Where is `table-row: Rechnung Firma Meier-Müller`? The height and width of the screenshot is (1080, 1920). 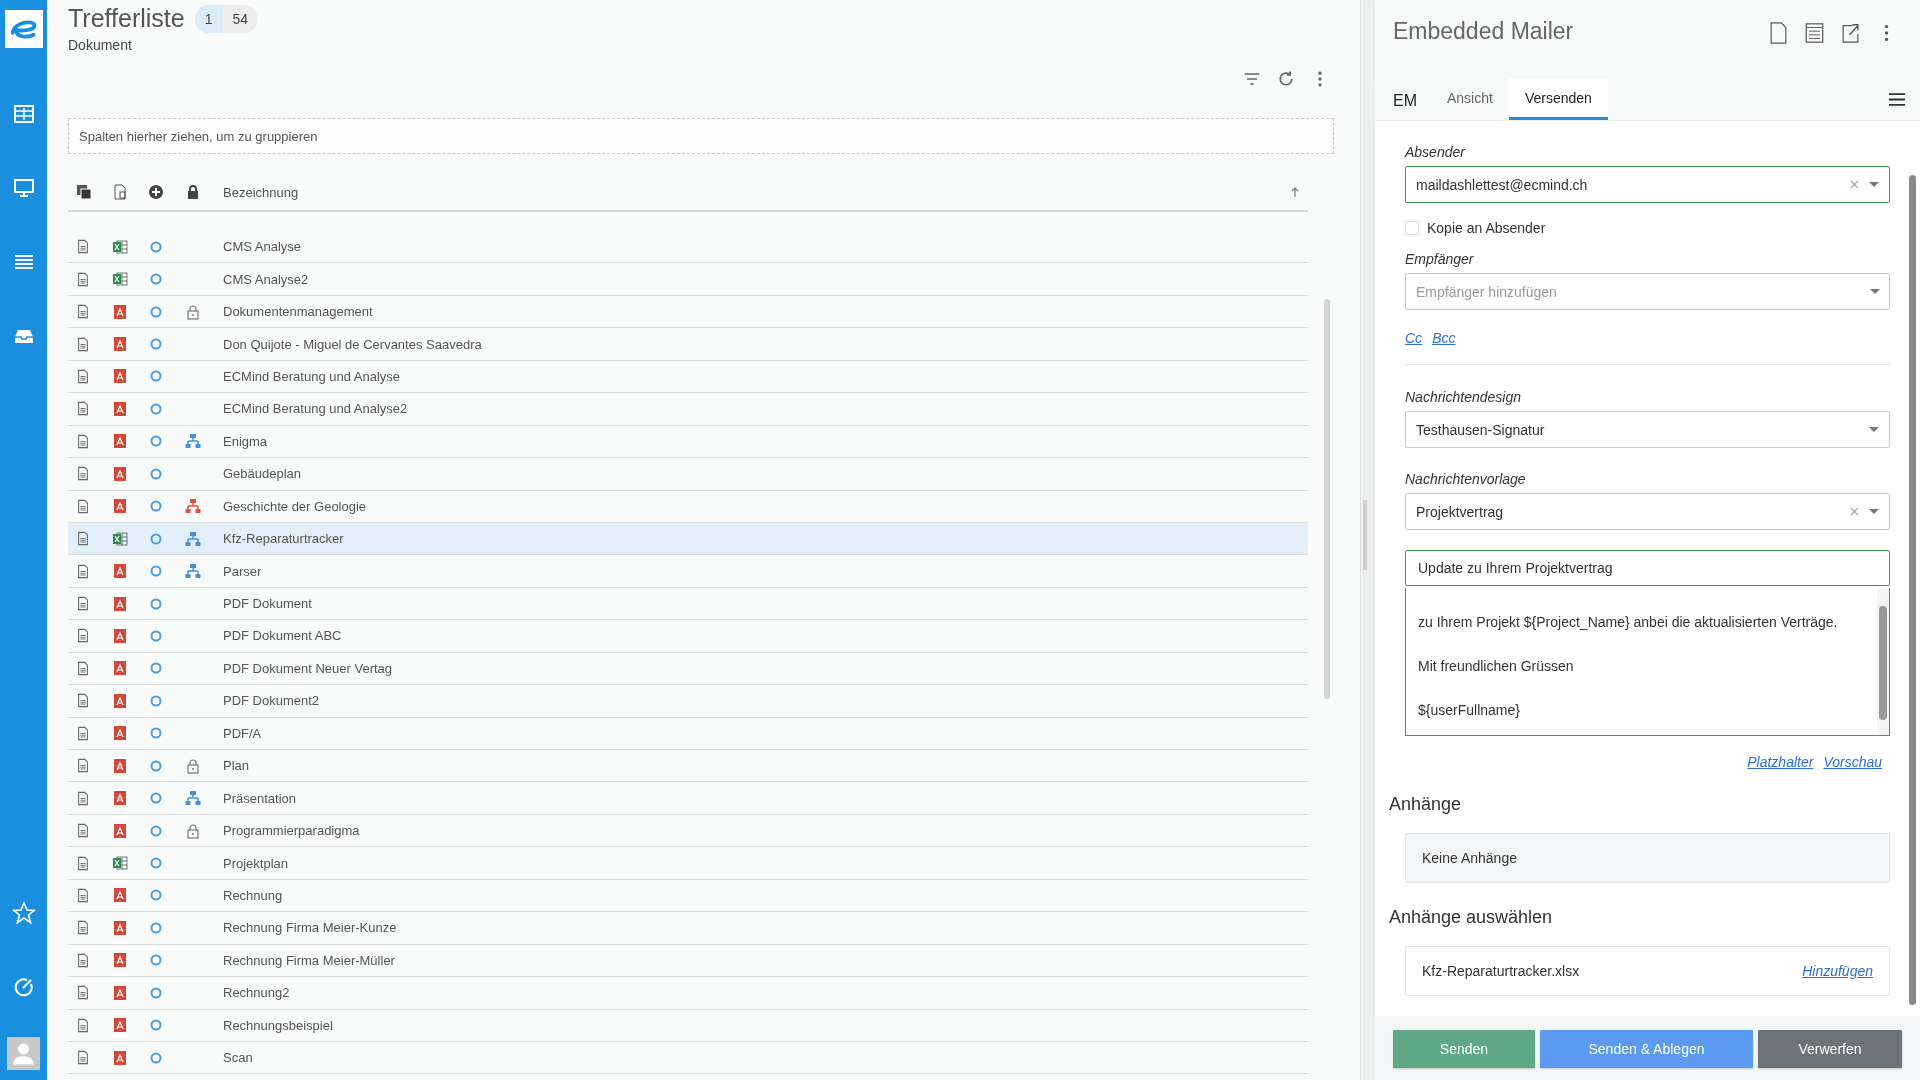 table-row: Rechnung Firma Meier-Müller is located at coordinates (688, 961).